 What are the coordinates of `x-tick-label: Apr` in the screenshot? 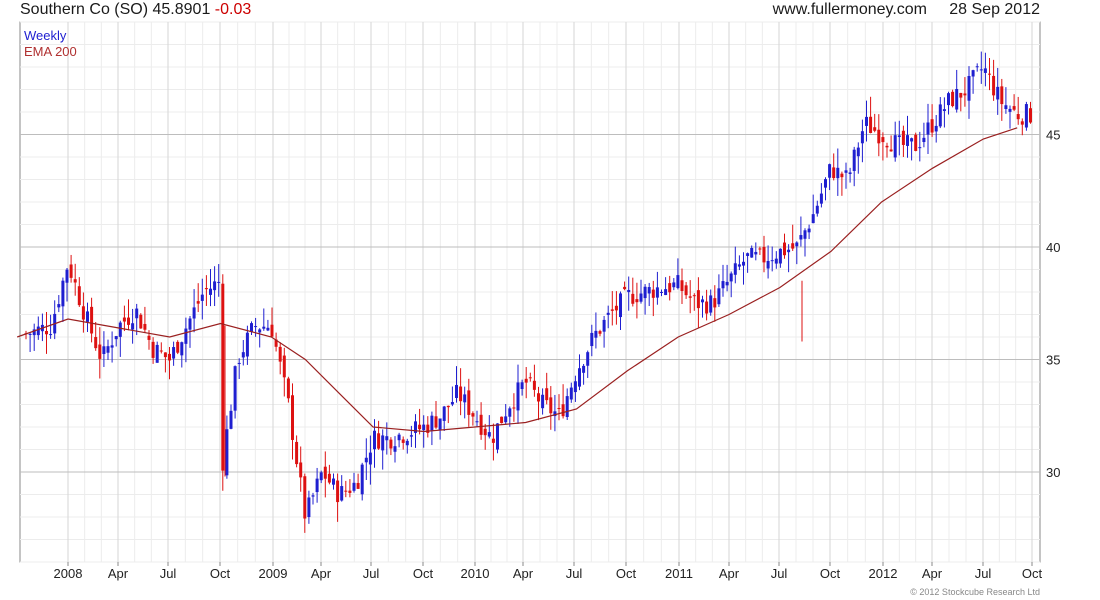 It's located at (932, 573).